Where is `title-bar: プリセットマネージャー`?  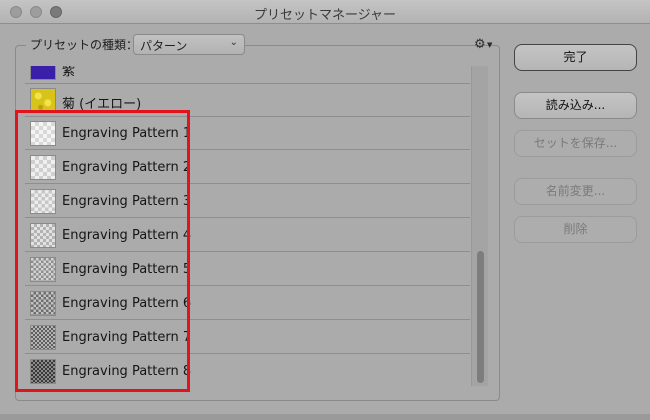
title-bar: プリセットマネージャー is located at coordinates (325, 12).